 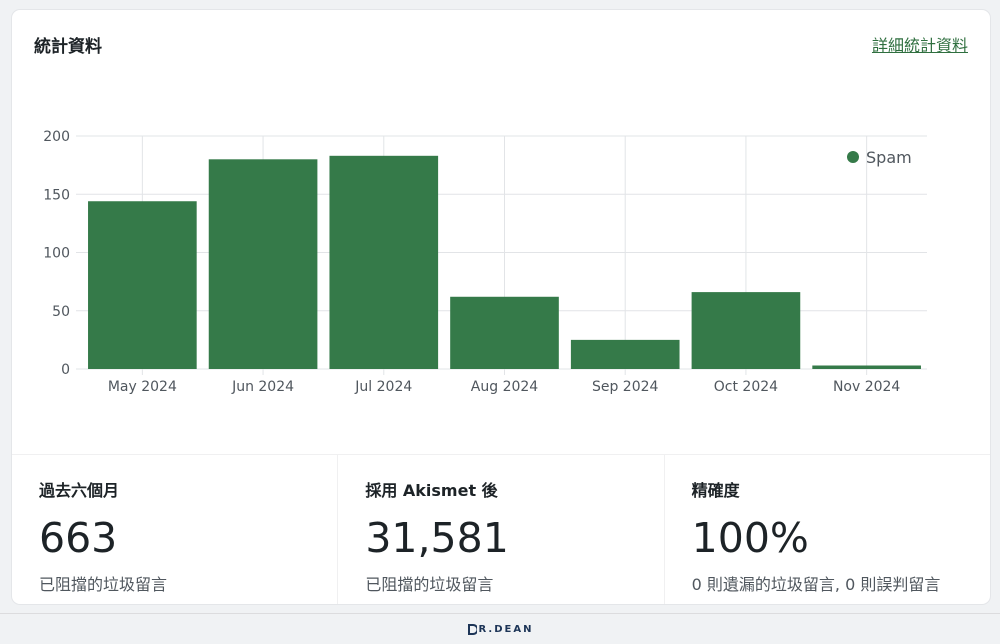 I want to click on y-tick-label: 150, so click(x=56, y=195).